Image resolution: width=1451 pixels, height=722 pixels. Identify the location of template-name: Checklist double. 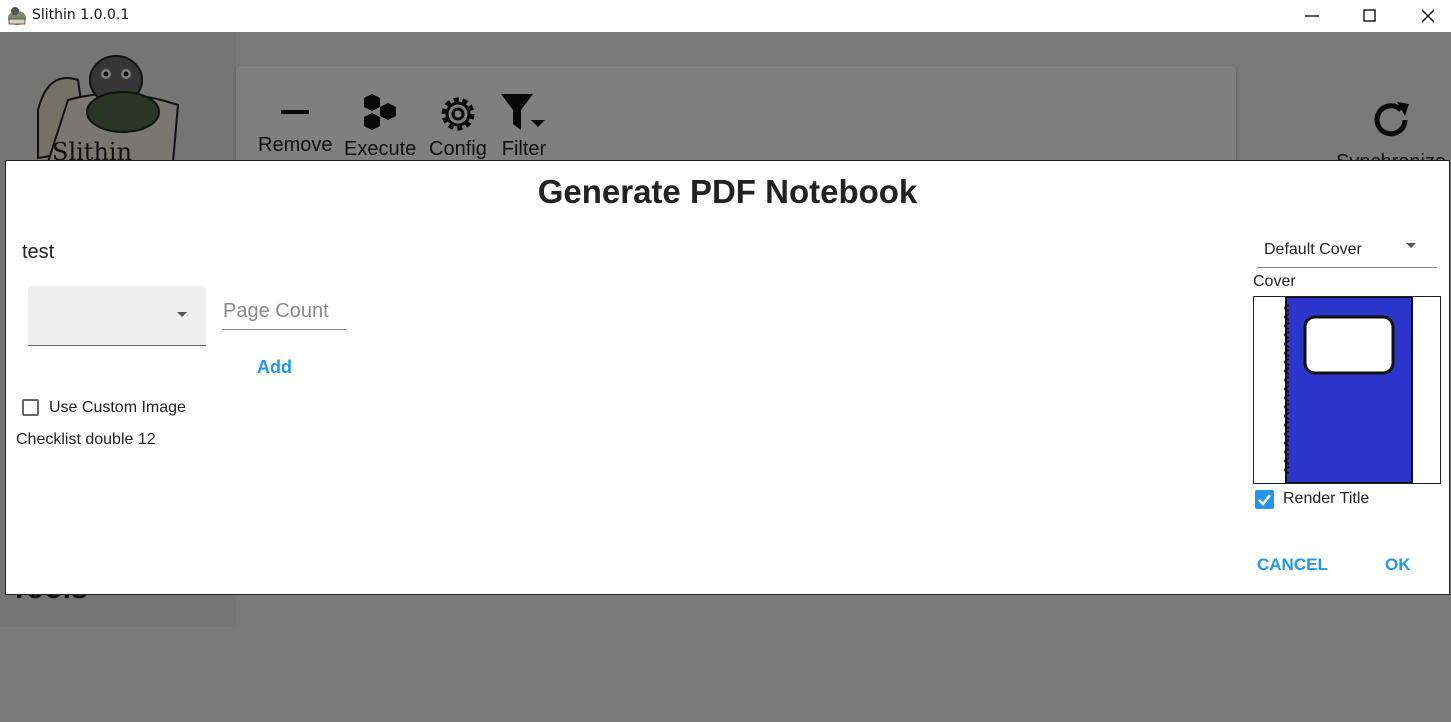
(75, 439).